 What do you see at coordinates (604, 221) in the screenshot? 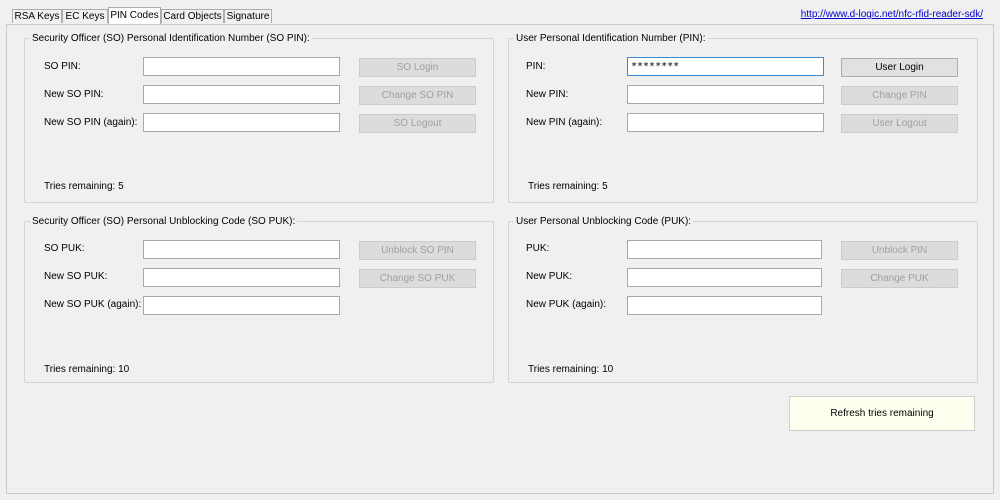
I see `user-puk-group-title: User Personal Unblocking Code (PUK):` at bounding box center [604, 221].